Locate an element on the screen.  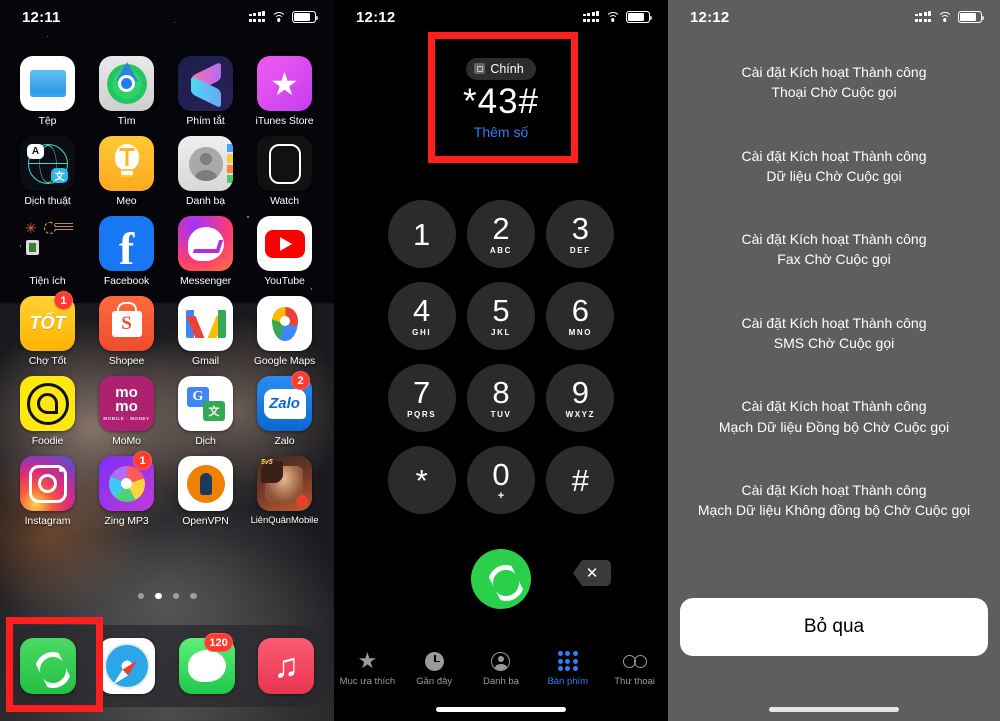
key-3: 3 DEF is located at coordinates (580, 234).